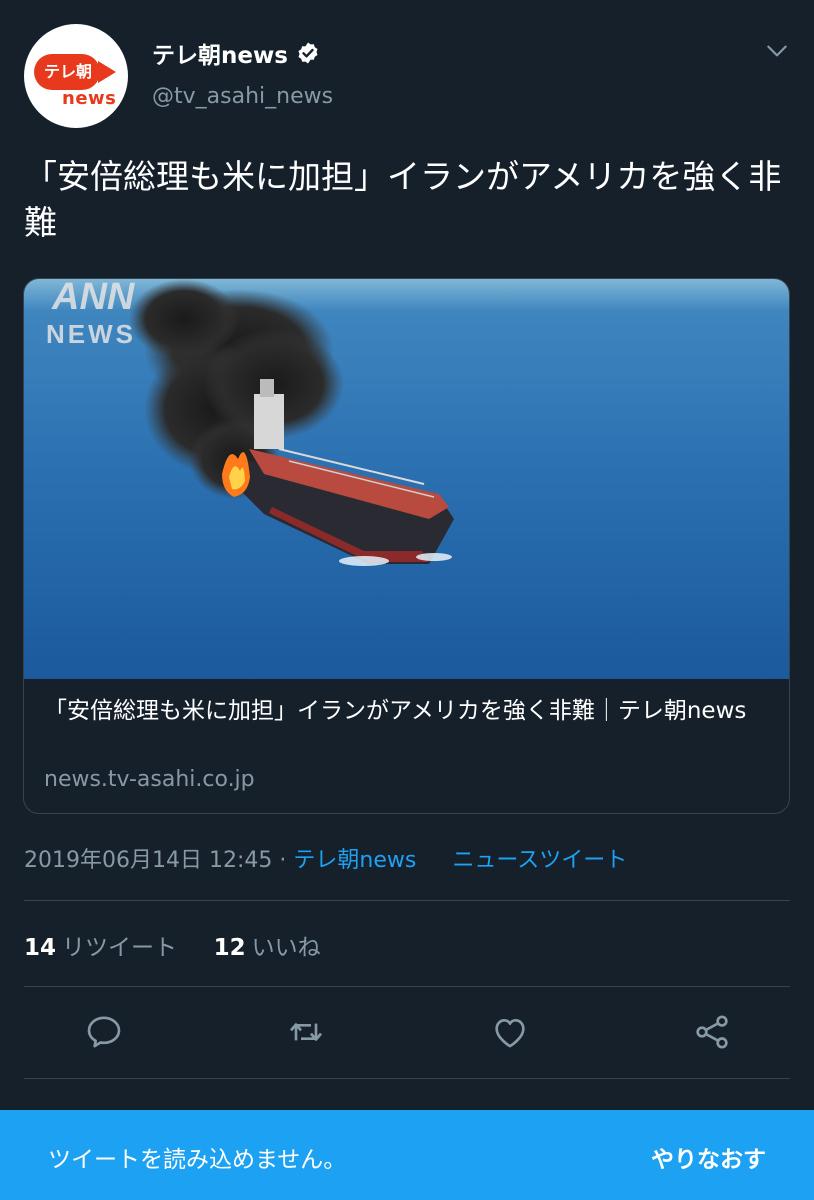 The width and height of the screenshot is (814, 1200). I want to click on tweet-stats: 14 リツイート 12 いいね, so click(172, 945).